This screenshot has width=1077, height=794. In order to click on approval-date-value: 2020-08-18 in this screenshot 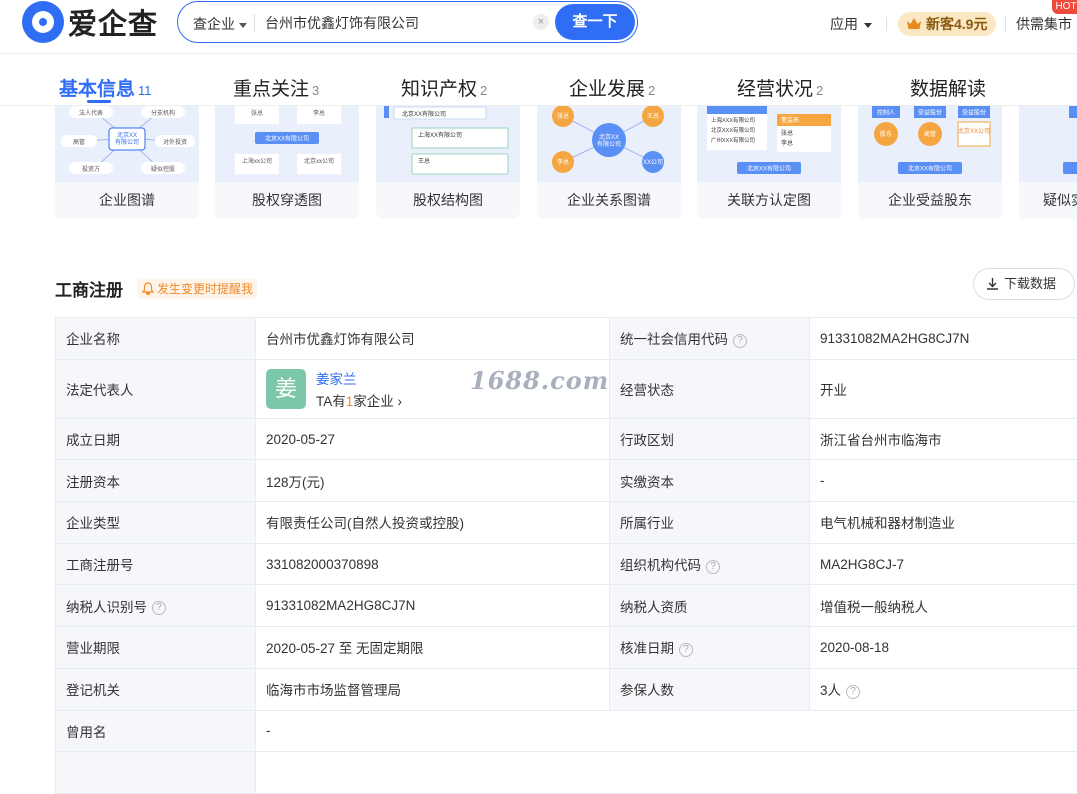, I will do `click(943, 648)`.